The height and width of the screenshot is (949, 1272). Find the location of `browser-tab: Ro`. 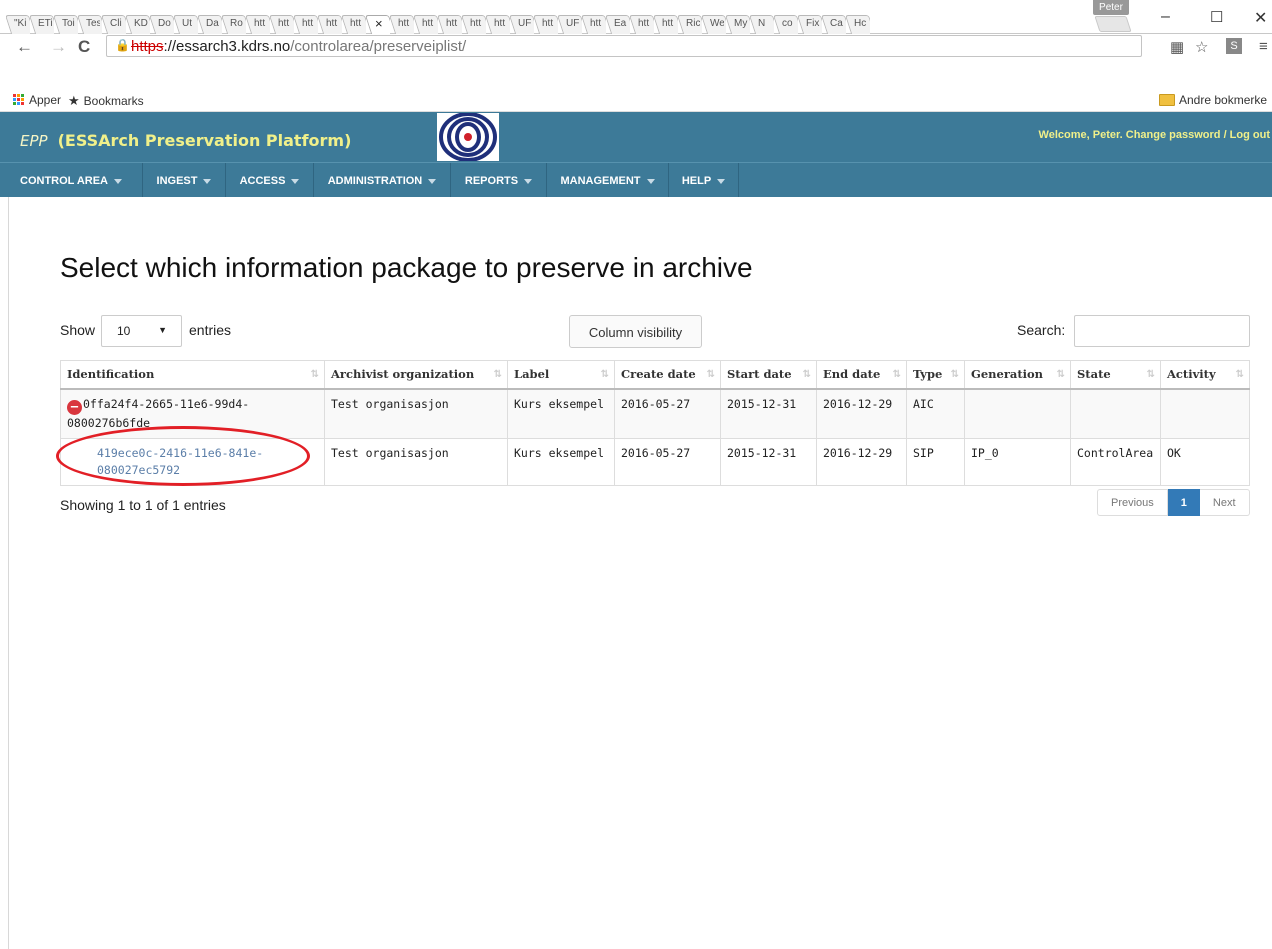

browser-tab: Ro is located at coordinates (234, 22).